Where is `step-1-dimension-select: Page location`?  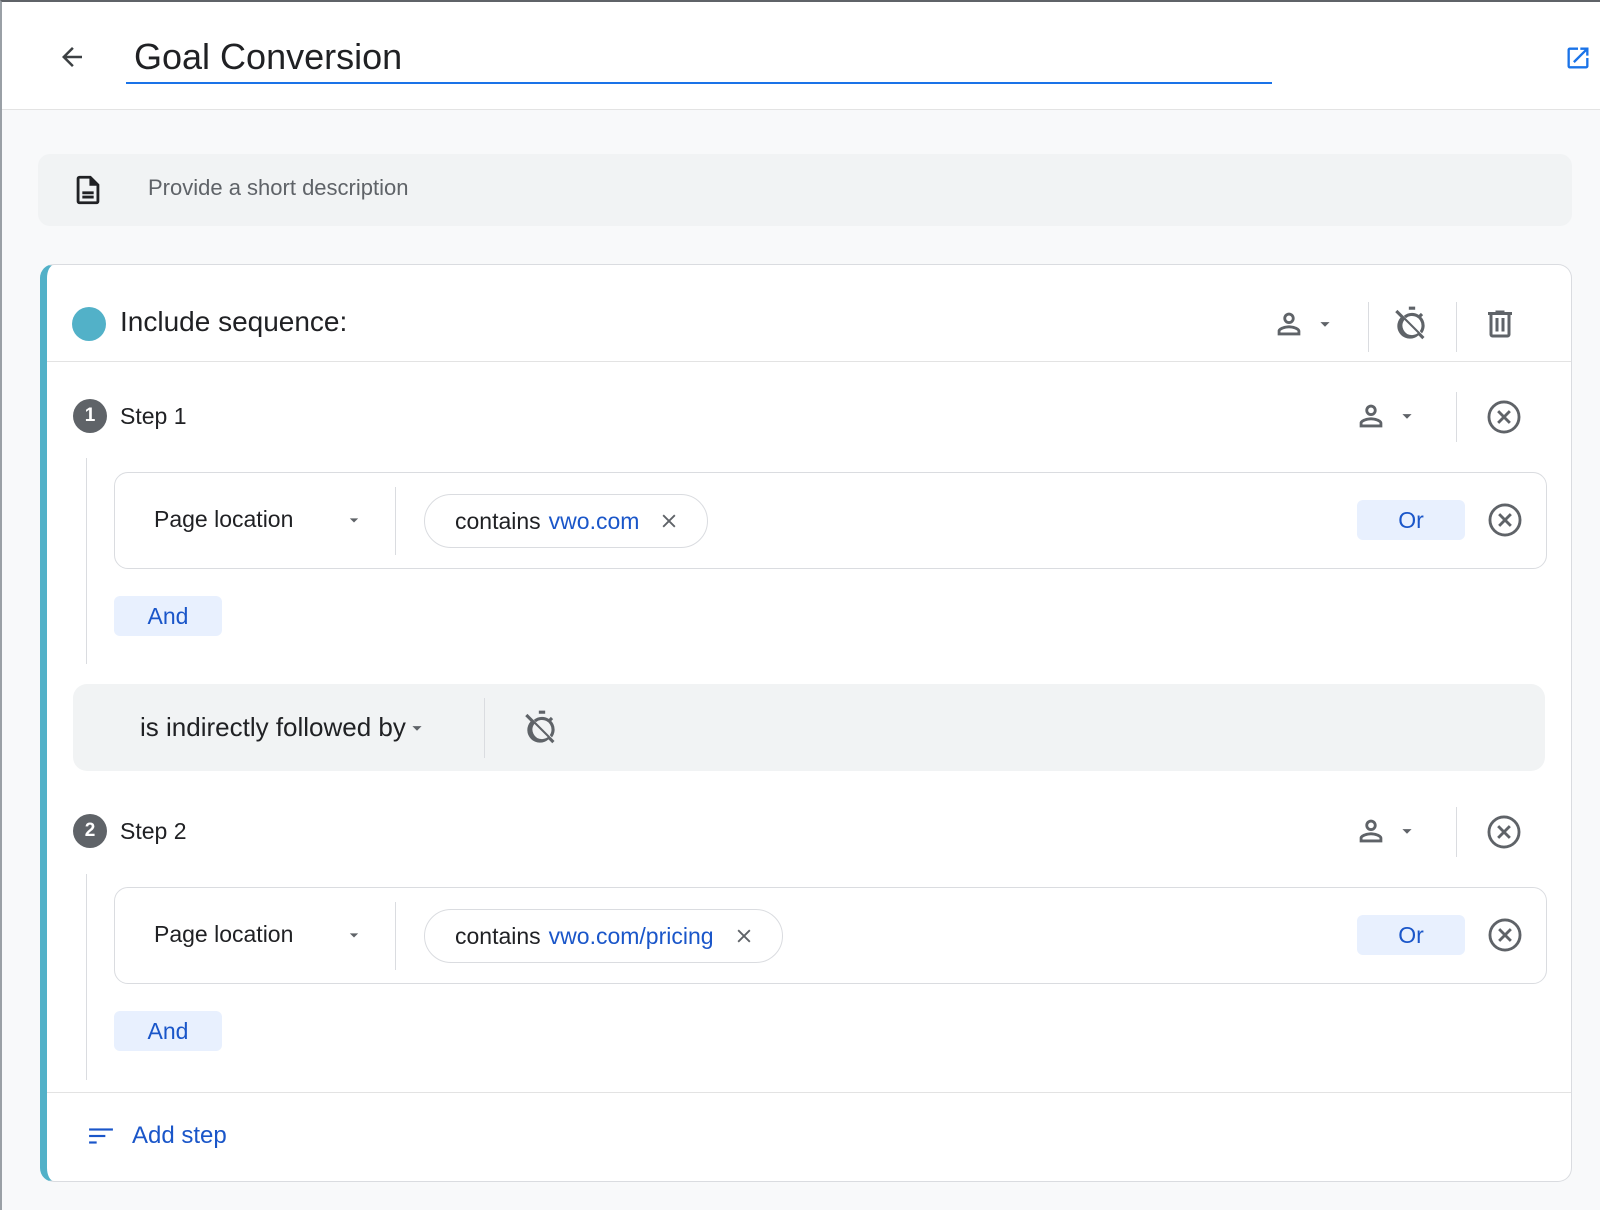 step-1-dimension-select: Page location is located at coordinates (259, 519).